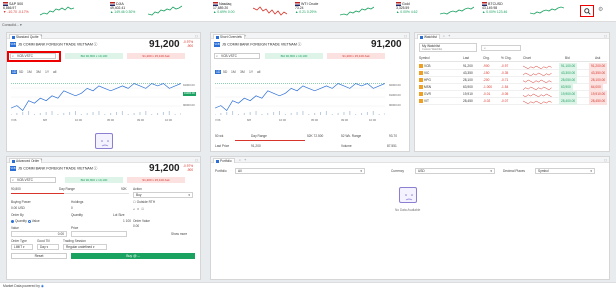 The width and height of the screenshot is (616, 289). I want to click on table-row: VCB 91,200 -900 -0.97 91,100.00 91,200.00, so click(513, 66).